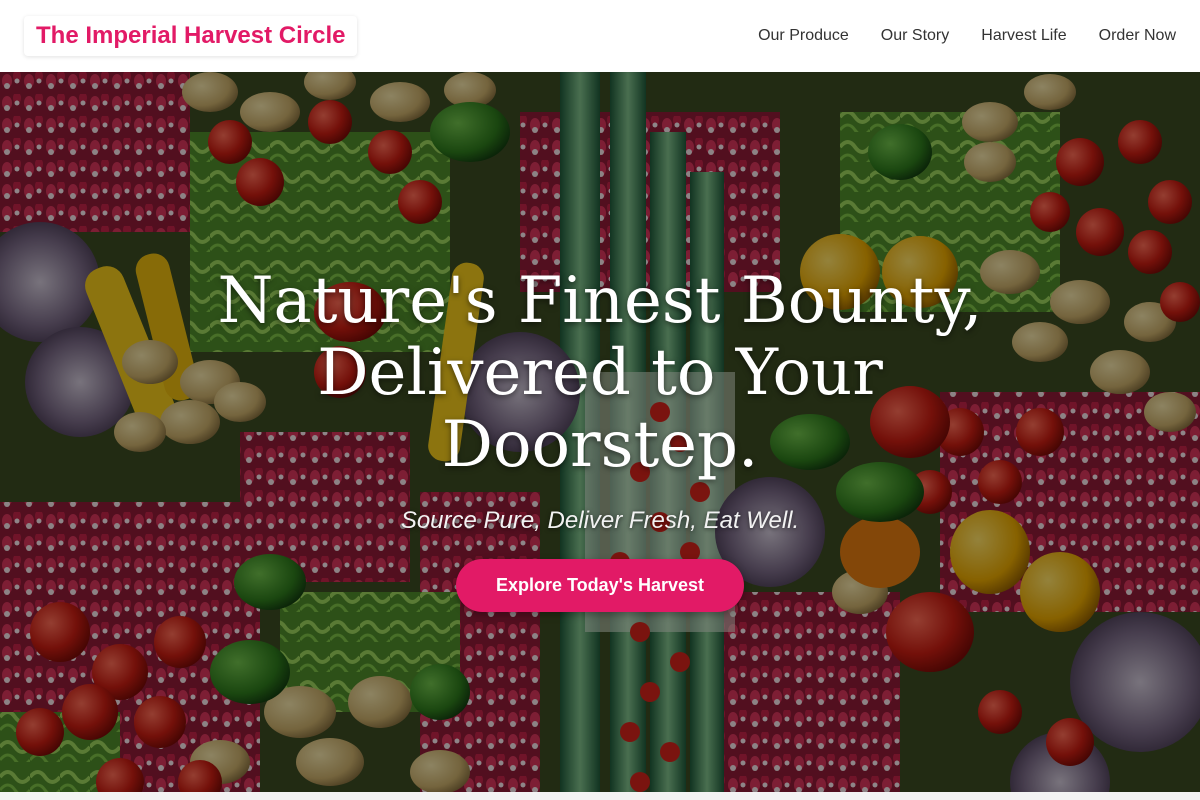 The width and height of the screenshot is (1200, 800). I want to click on nav-link-harvest-life: Harvest Life, so click(1023, 36).